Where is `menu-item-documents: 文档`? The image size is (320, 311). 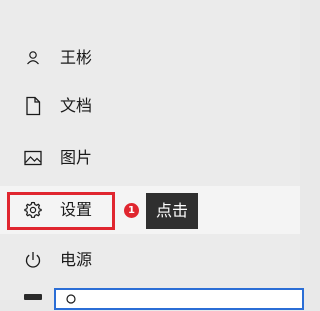 menu-item-documents: 文档 is located at coordinates (150, 106).